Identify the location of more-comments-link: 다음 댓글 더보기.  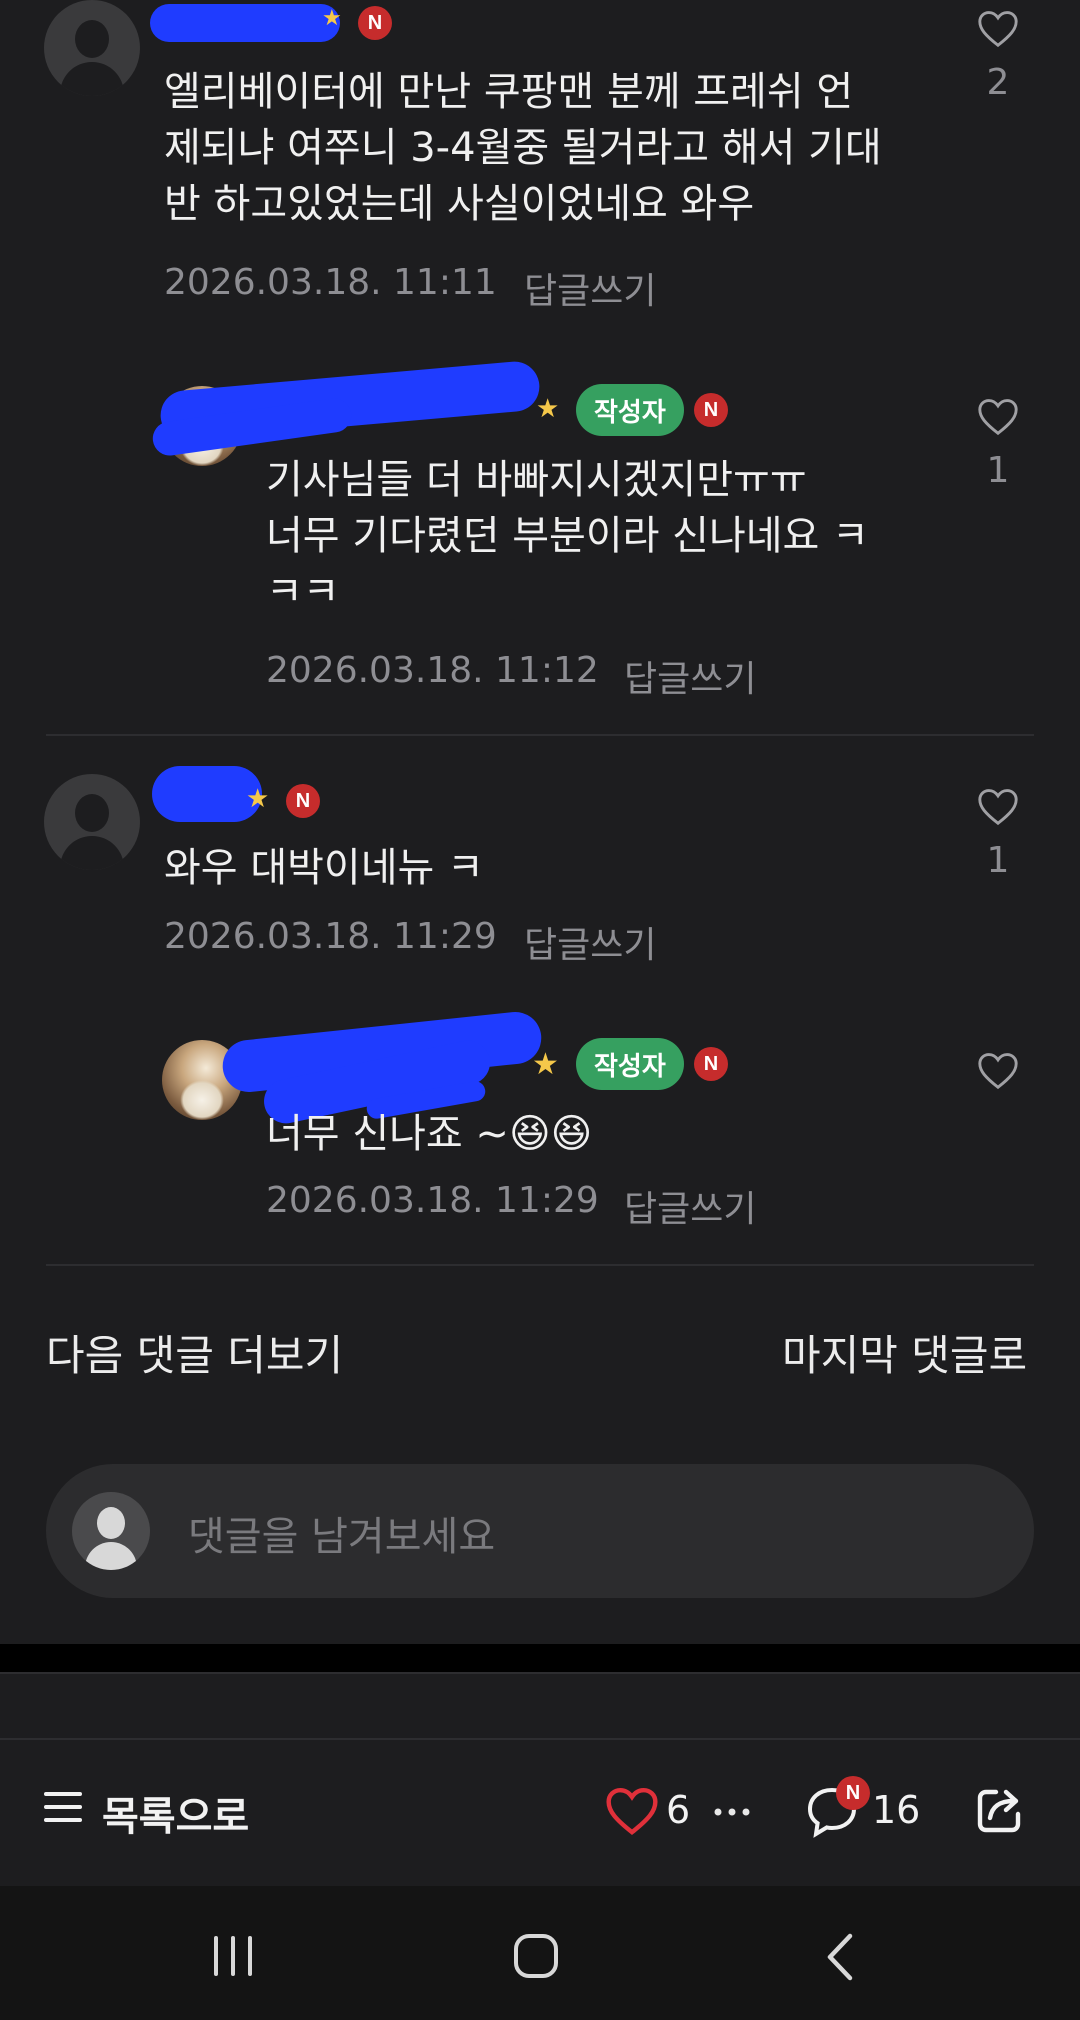
(194, 1352).